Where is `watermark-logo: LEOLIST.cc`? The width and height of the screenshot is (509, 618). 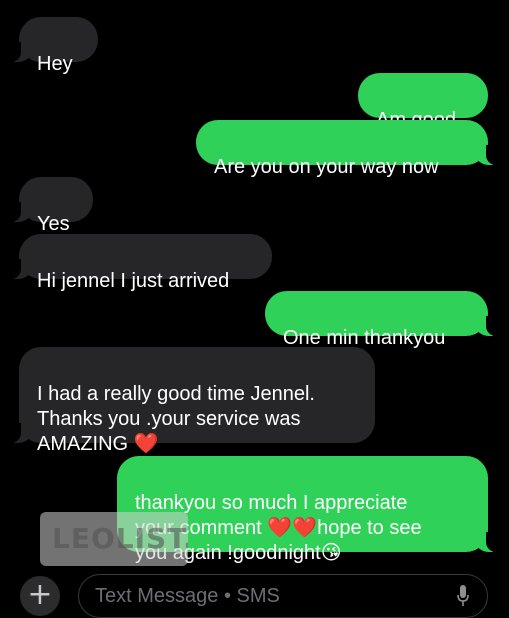
watermark-logo: LEOLIST.cc is located at coordinates (114, 539).